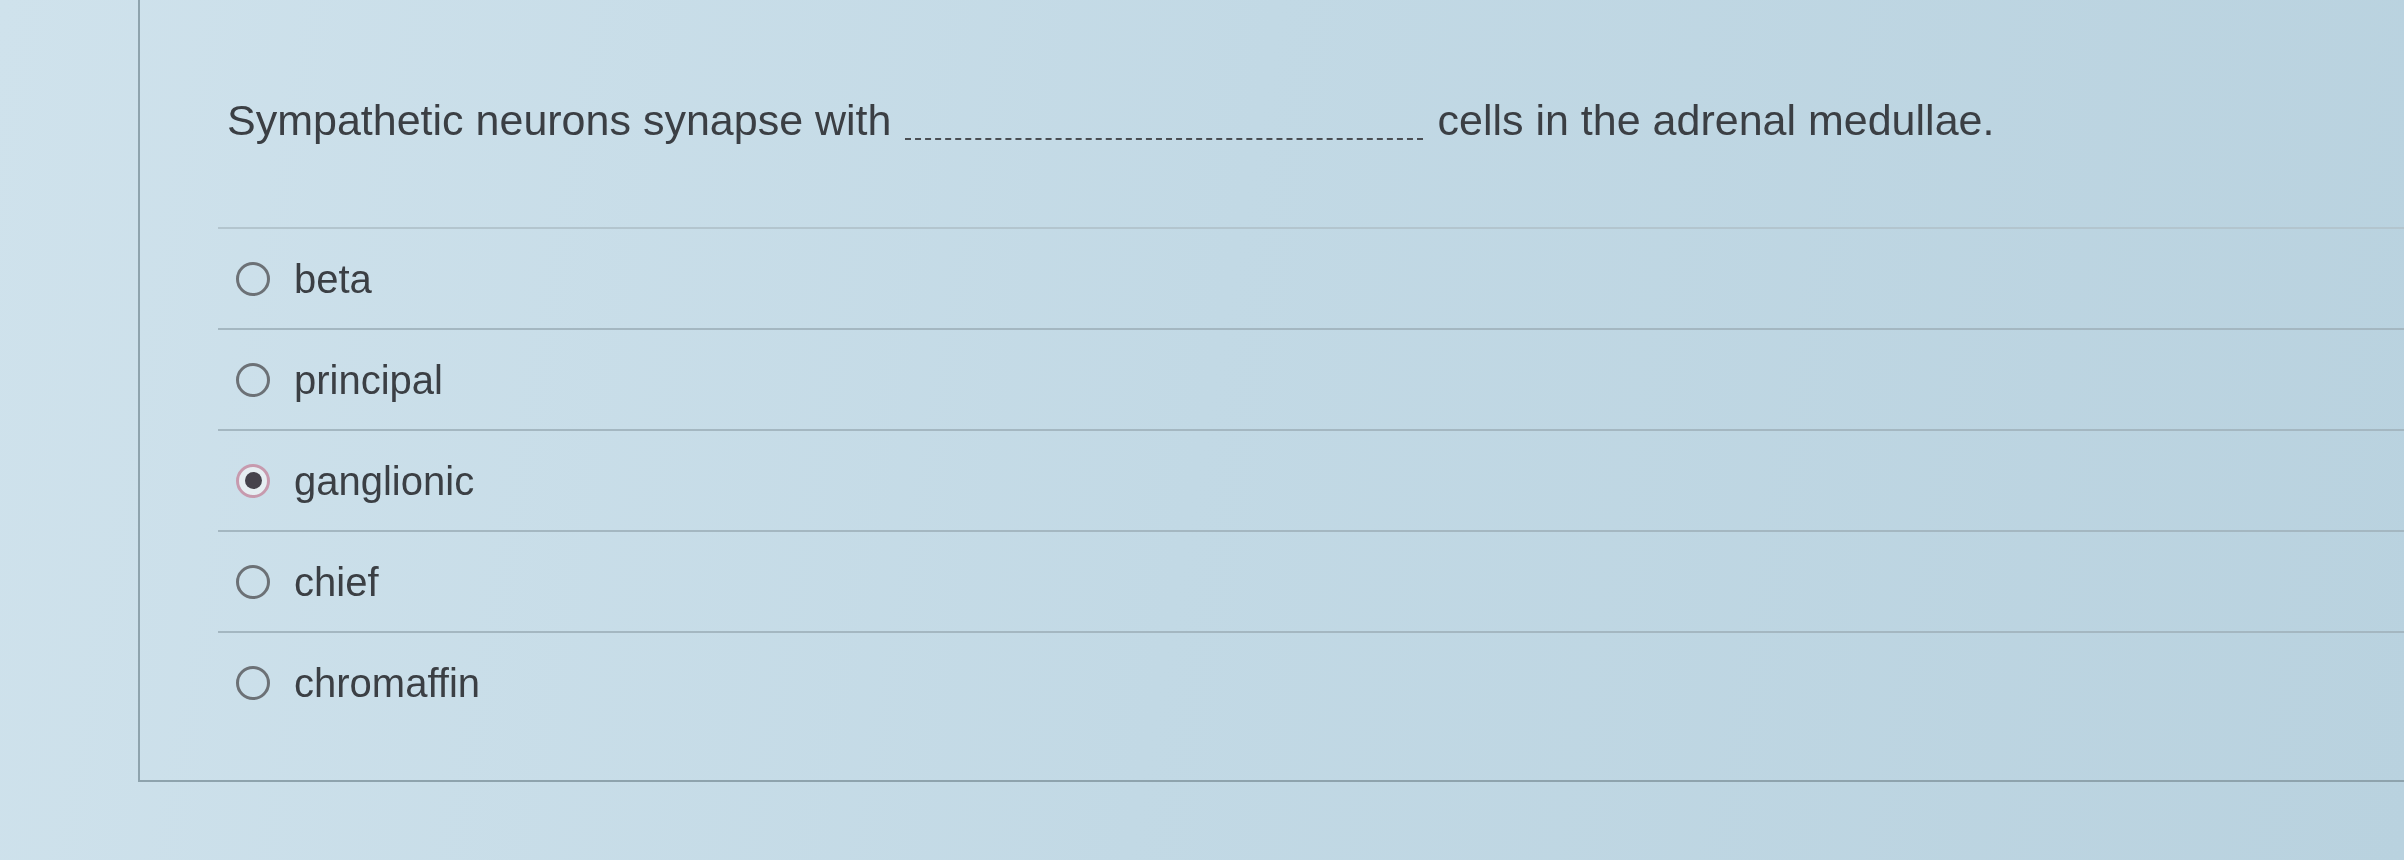 The image size is (2404, 860). I want to click on option-label: chief, so click(336, 581).